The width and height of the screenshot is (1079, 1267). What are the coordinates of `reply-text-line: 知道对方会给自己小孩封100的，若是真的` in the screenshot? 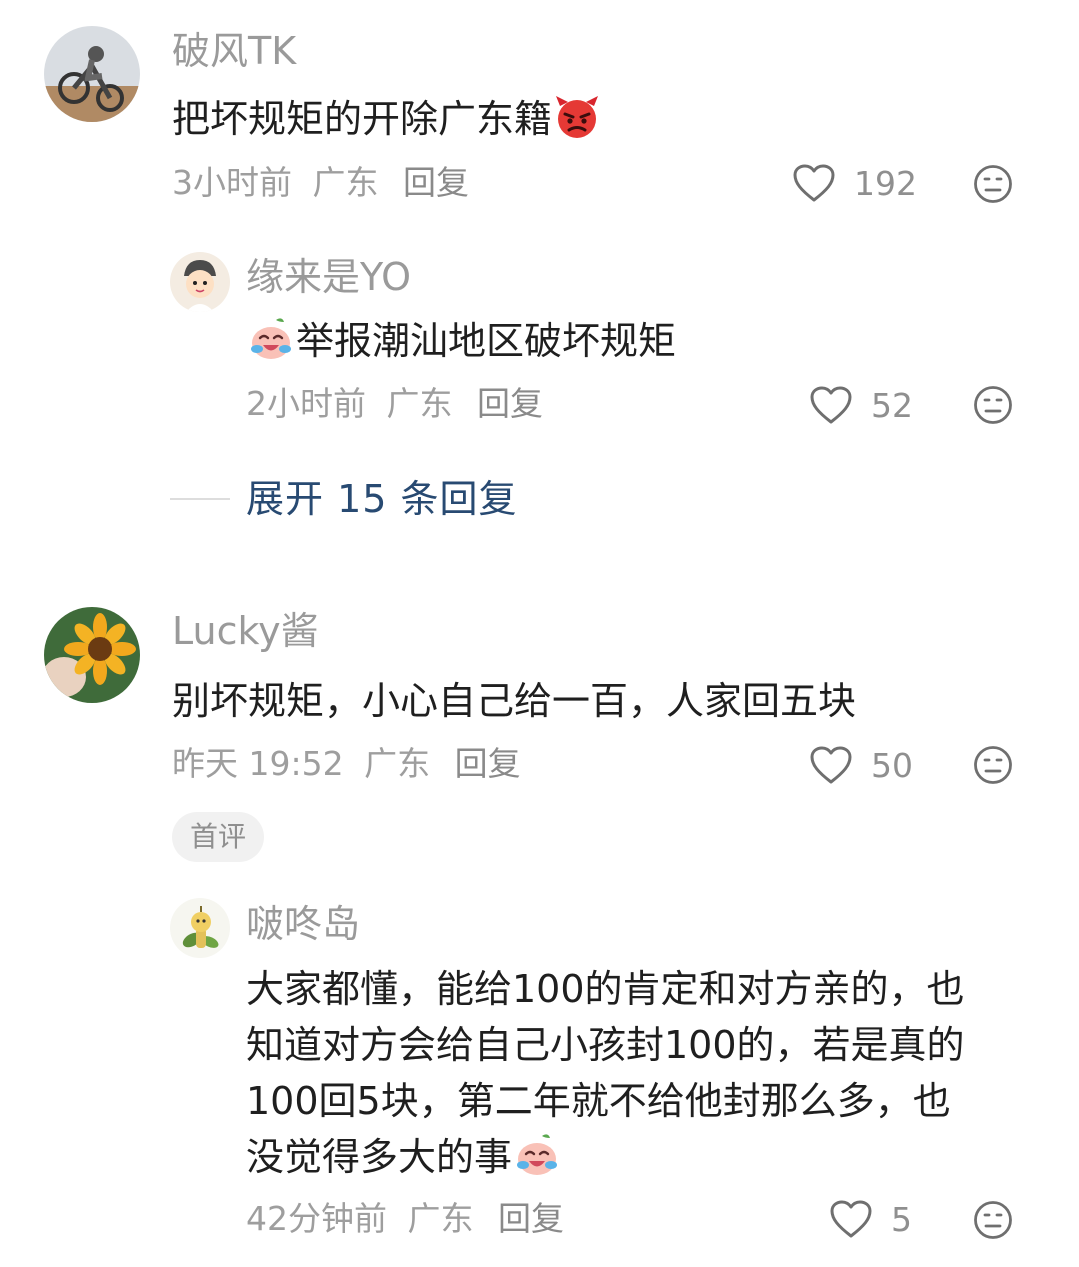 It's located at (605, 1045).